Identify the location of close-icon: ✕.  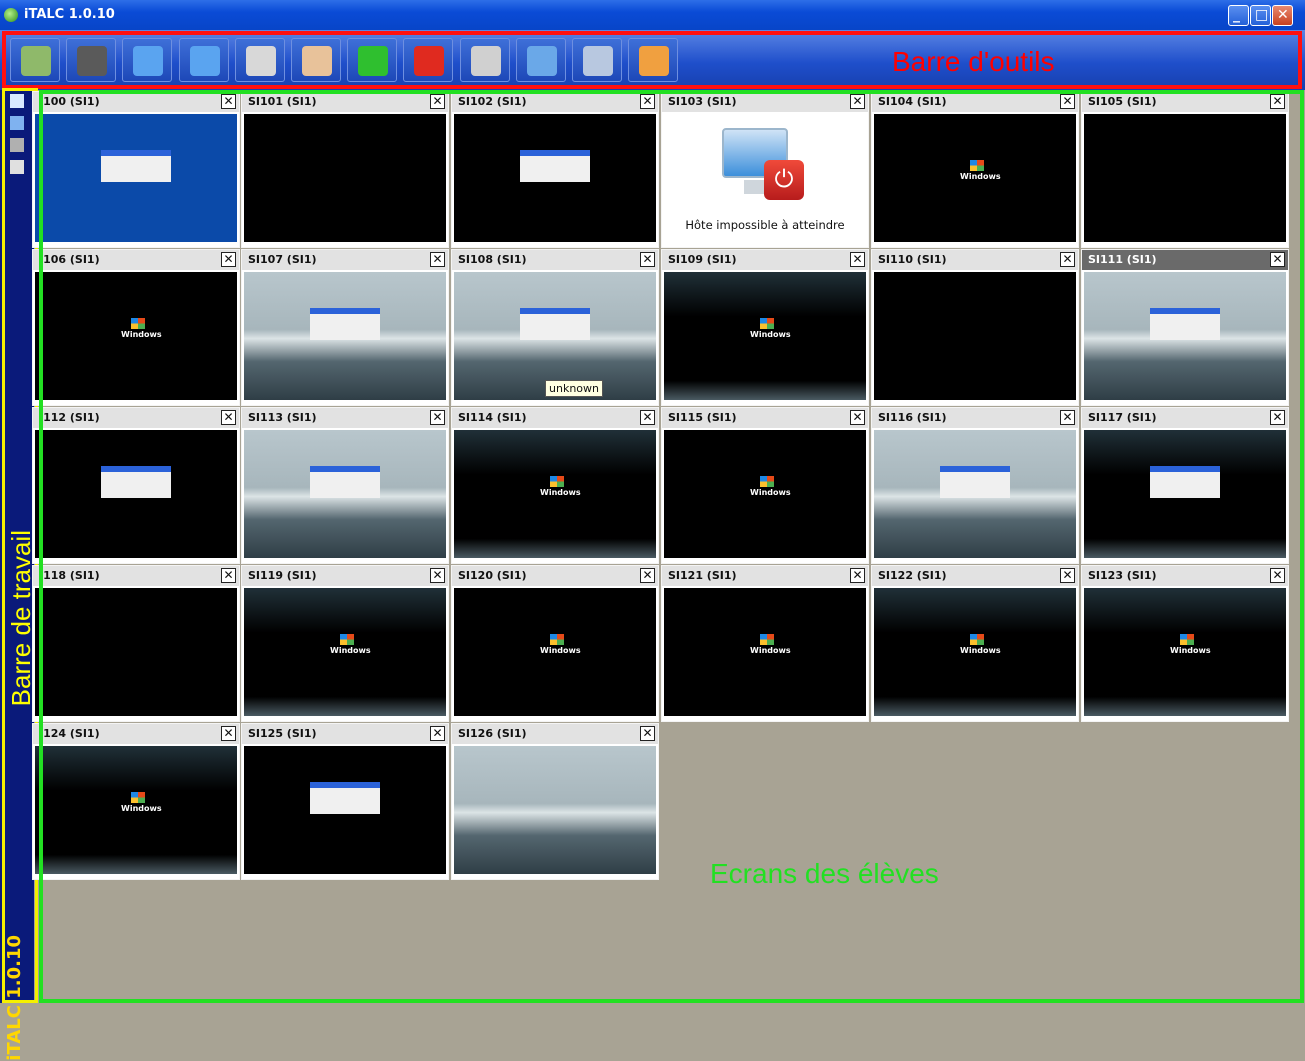
(1283, 15).